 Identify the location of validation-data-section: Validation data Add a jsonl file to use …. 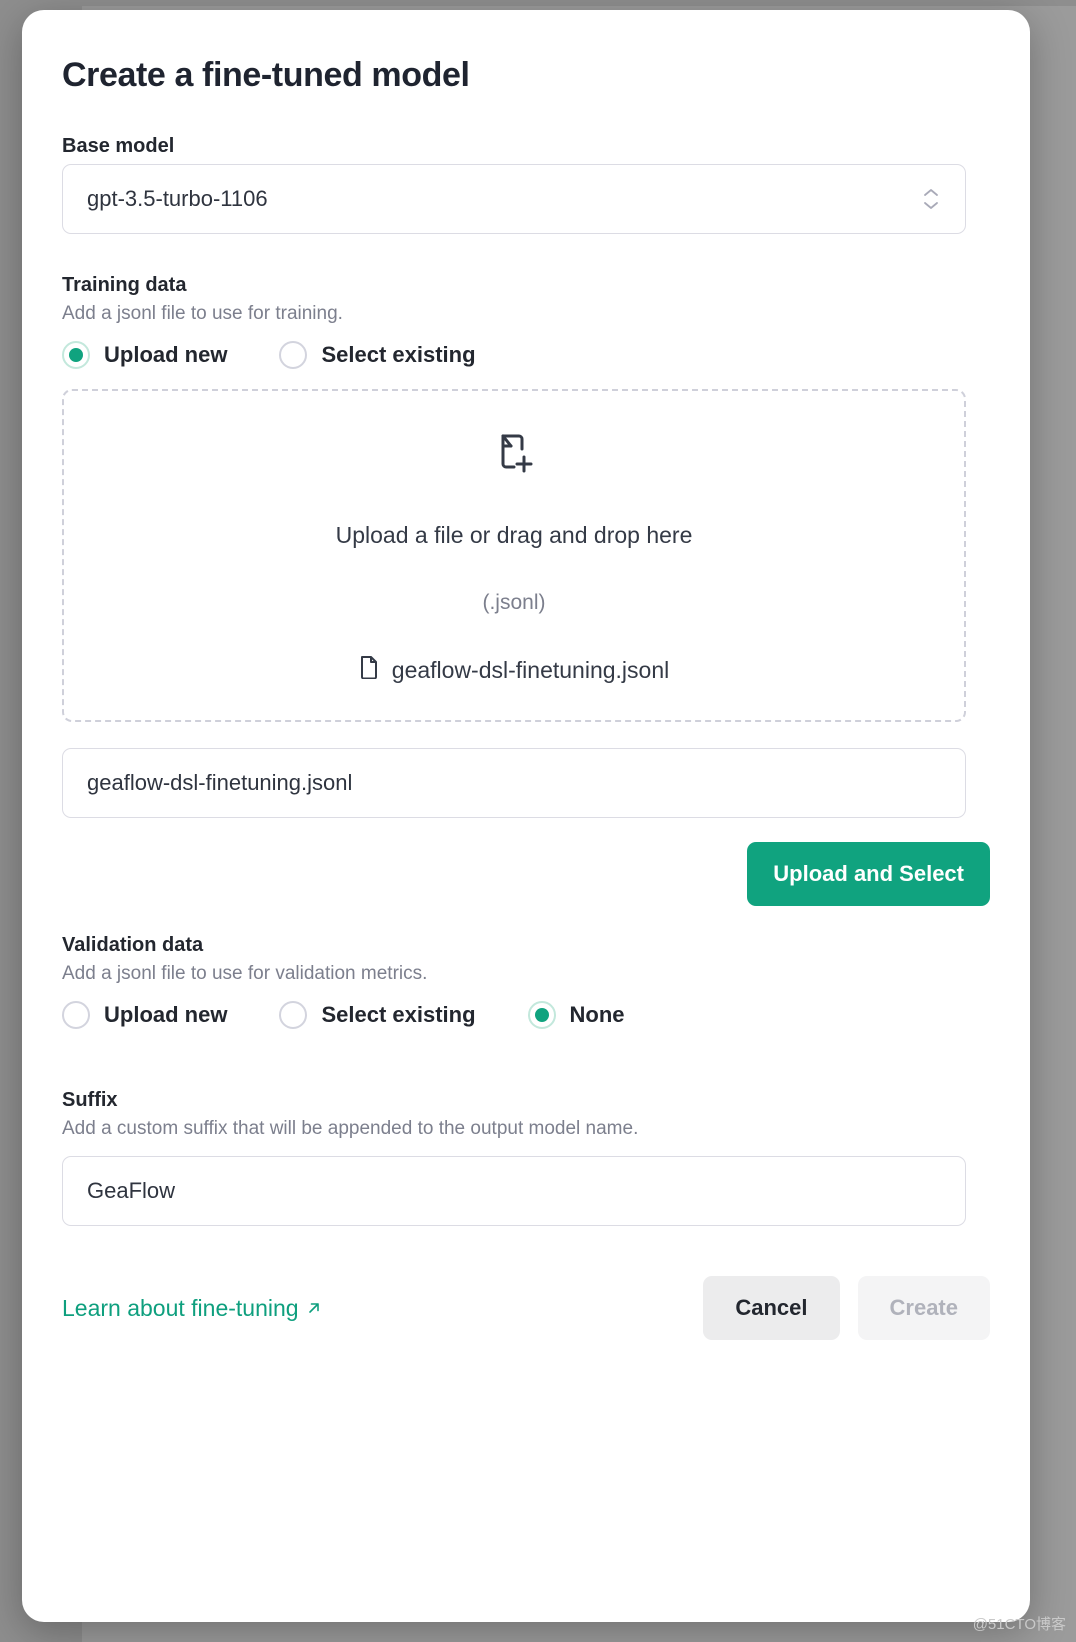
(526, 981).